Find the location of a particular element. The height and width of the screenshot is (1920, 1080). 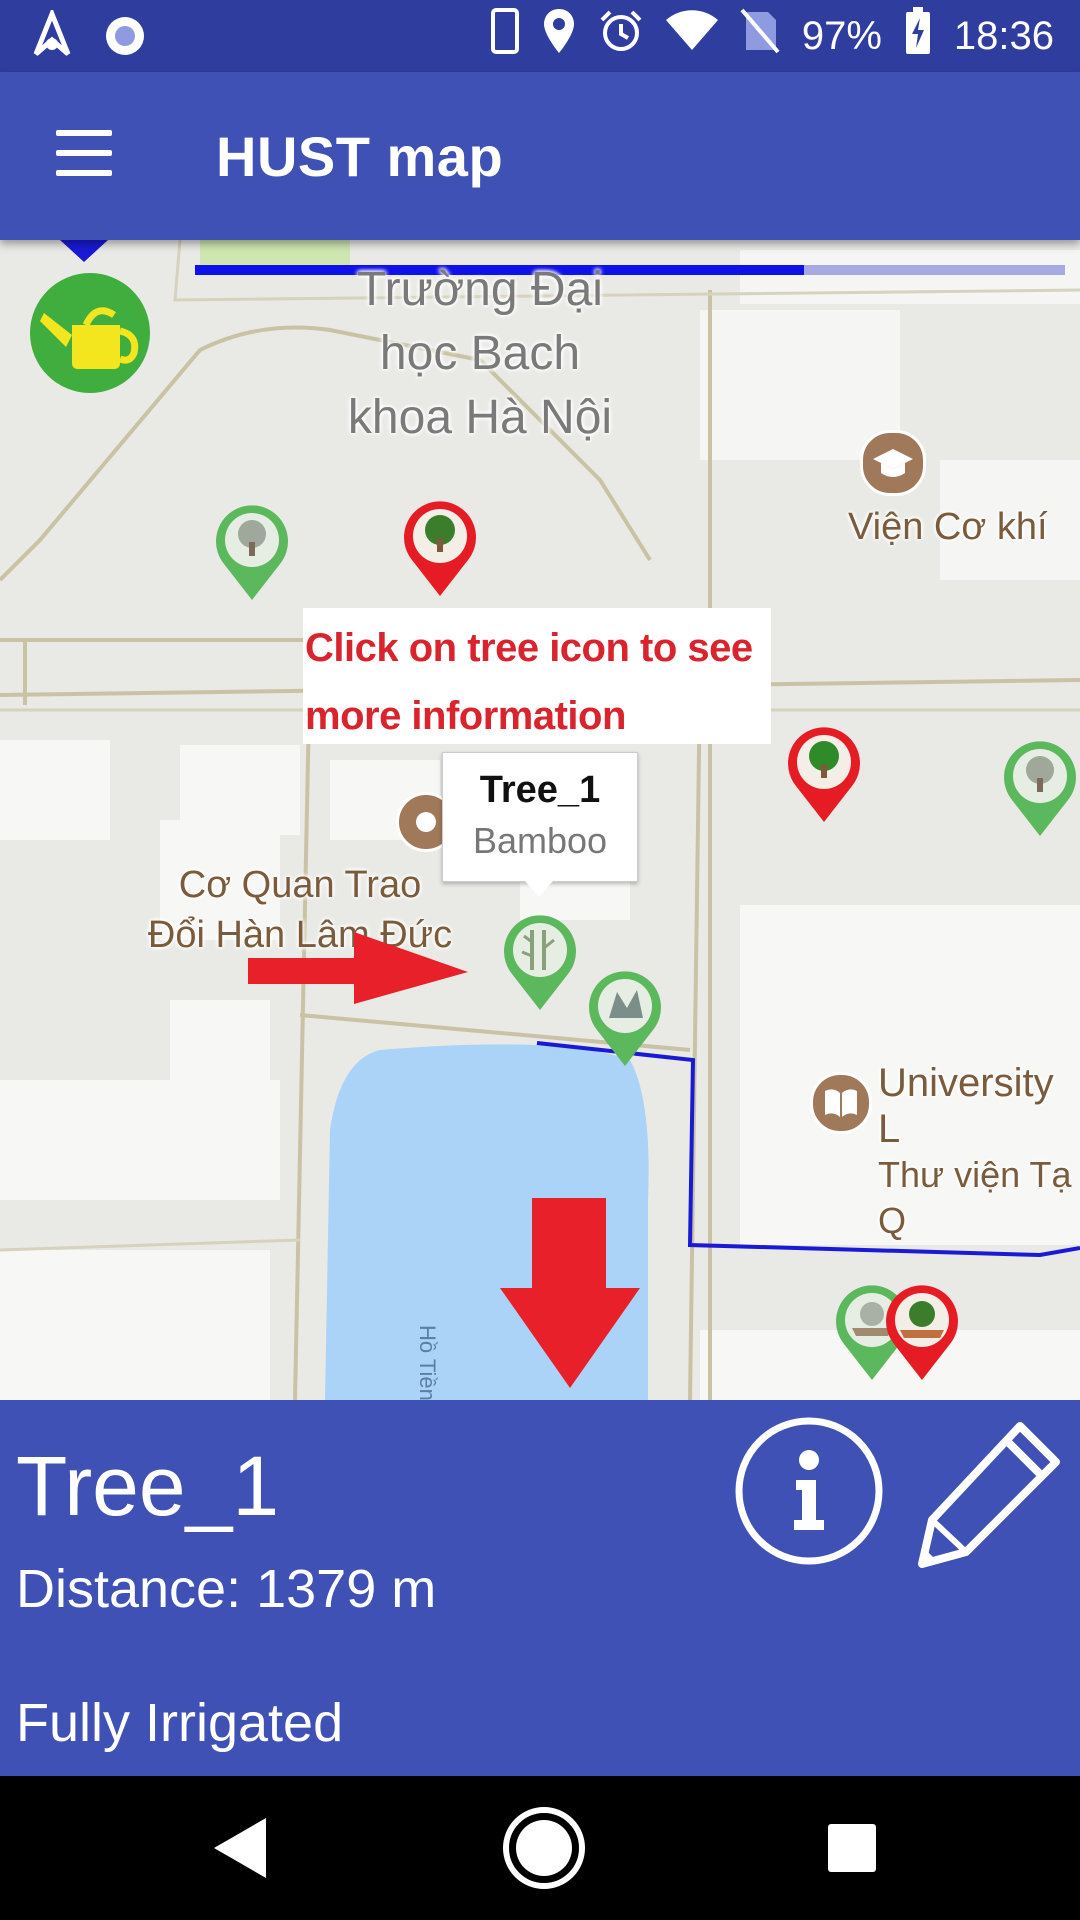

tree-info-popup: Tree_1 Bamboo is located at coordinates (540, 824).